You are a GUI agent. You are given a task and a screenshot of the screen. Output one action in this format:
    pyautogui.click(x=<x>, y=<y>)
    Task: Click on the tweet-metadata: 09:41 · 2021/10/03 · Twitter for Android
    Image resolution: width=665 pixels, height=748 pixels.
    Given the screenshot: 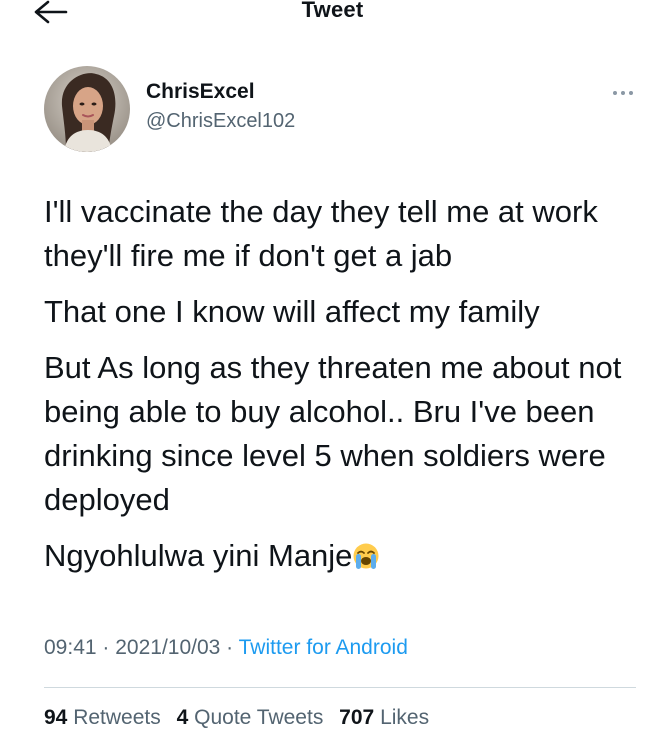 What is the action you would take?
    pyautogui.click(x=226, y=648)
    